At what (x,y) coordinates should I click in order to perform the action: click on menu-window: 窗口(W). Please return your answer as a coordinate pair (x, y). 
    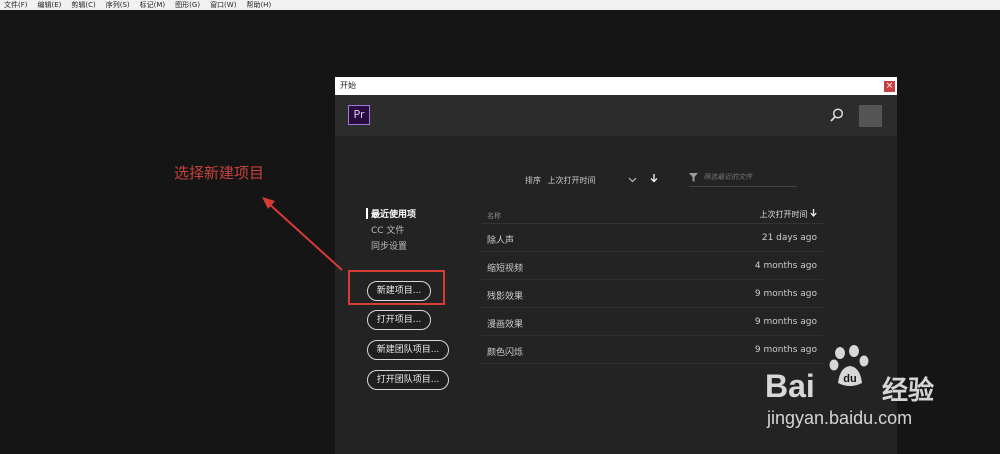
    Looking at the image, I should click on (224, 5).